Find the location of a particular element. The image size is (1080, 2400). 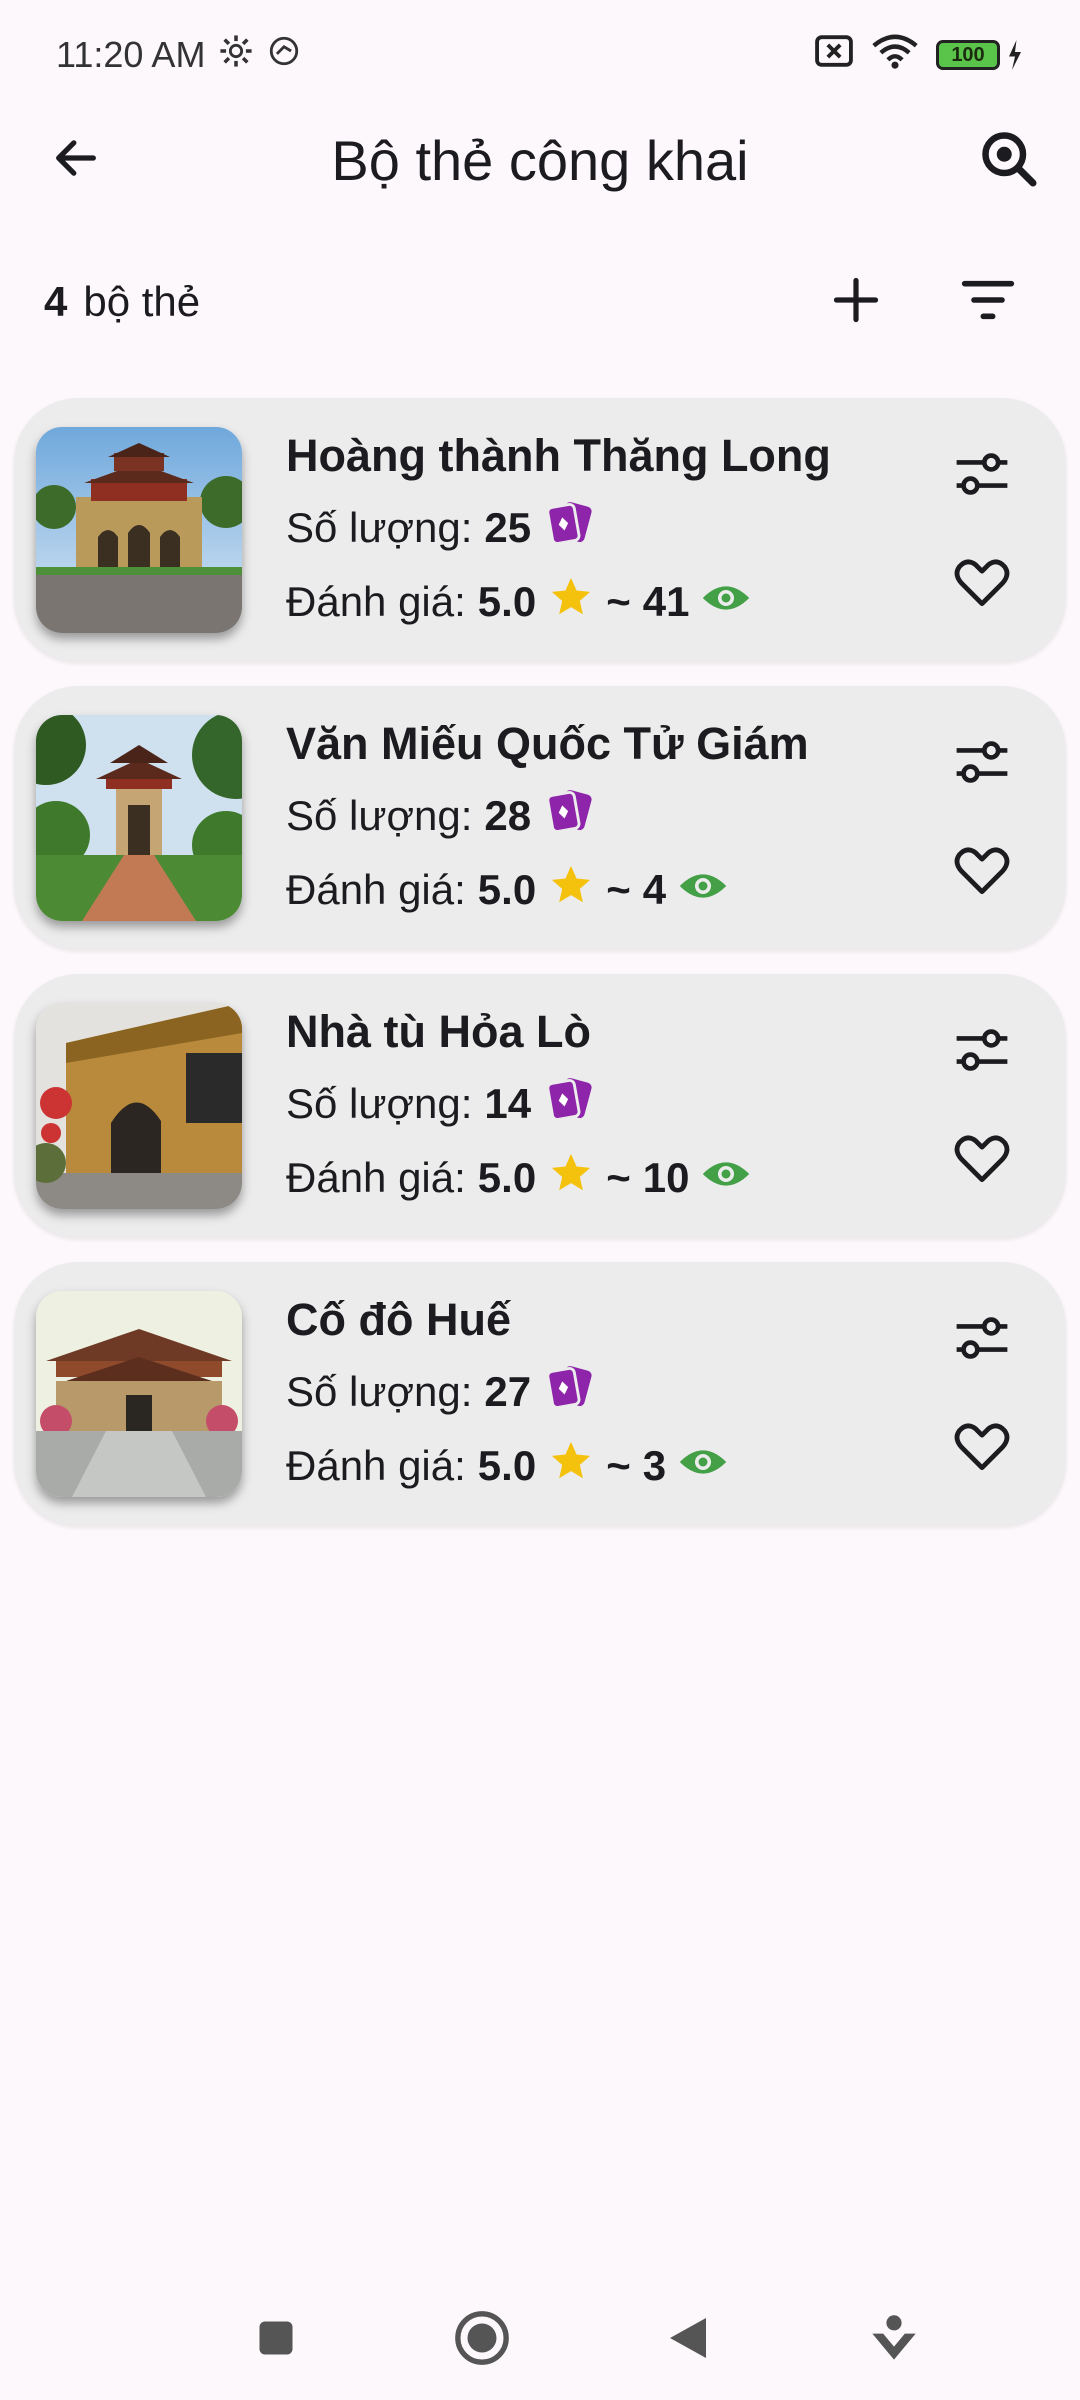

back-button is located at coordinates (76, 160).